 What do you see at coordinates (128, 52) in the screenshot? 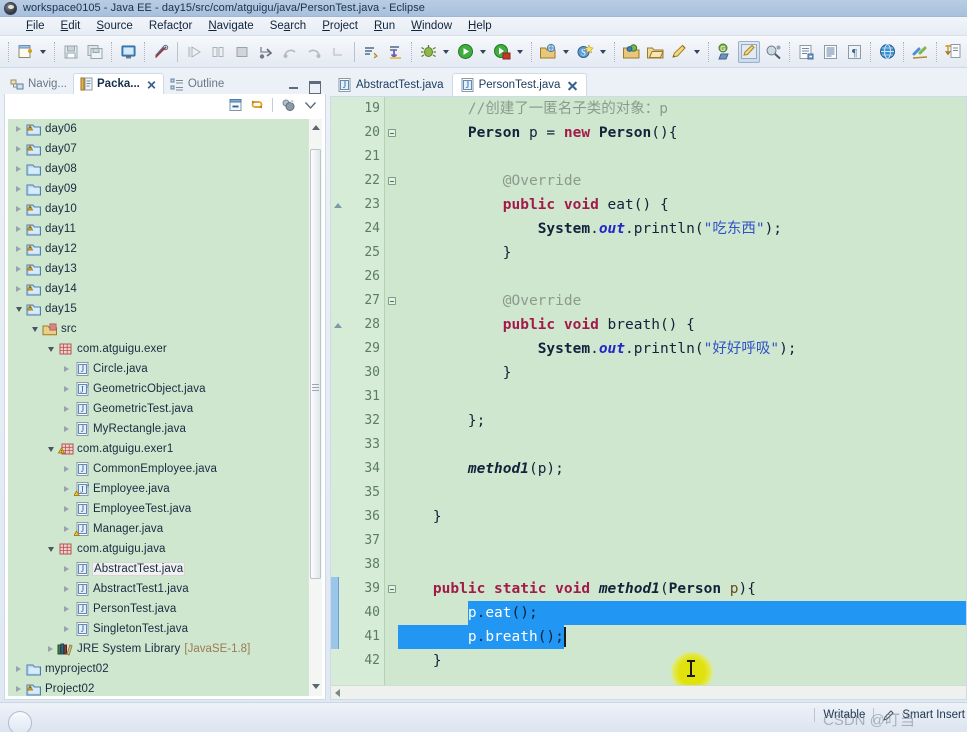
I see `print-icon` at bounding box center [128, 52].